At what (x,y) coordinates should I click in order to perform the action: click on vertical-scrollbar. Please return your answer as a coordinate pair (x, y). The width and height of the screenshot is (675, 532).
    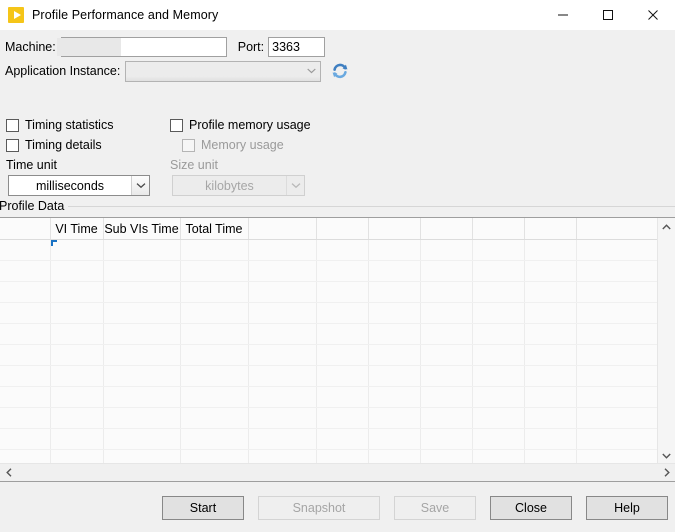
    Looking at the image, I should click on (666, 341).